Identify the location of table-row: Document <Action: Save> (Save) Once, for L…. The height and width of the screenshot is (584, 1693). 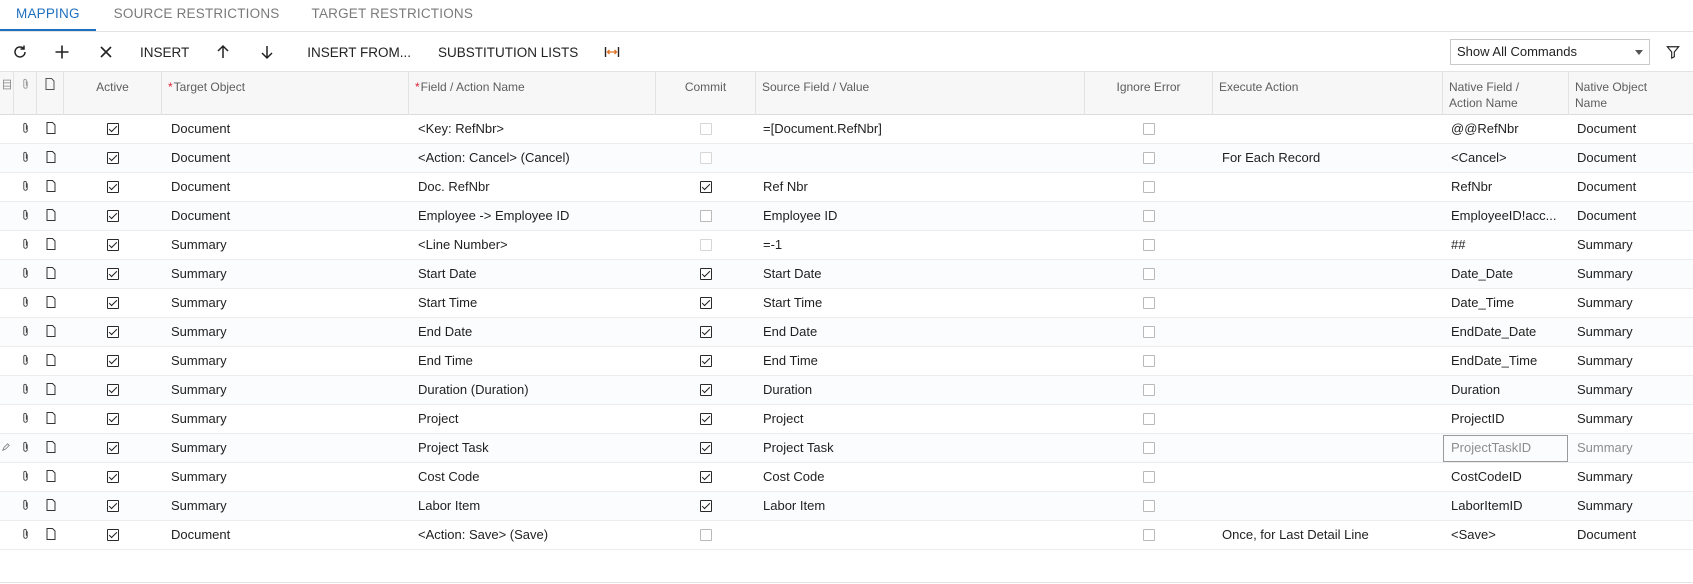
(846, 535).